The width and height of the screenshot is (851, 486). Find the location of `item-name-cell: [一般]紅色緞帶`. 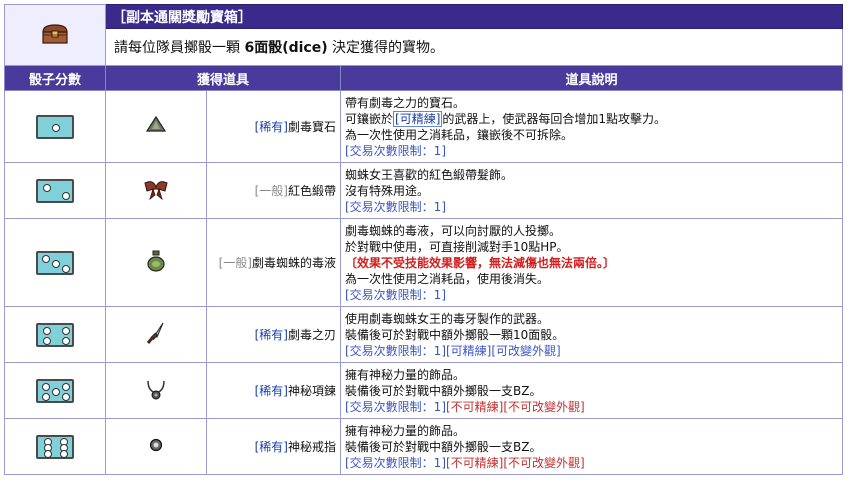

item-name-cell: [一般]紅色緞帶 is located at coordinates (273, 190).